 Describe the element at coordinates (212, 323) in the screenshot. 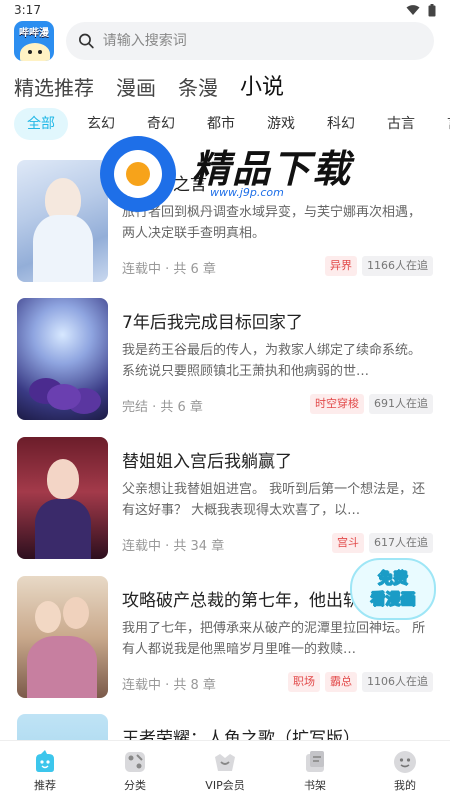

I see `book-title: 7年后我完成目标回家了` at that location.